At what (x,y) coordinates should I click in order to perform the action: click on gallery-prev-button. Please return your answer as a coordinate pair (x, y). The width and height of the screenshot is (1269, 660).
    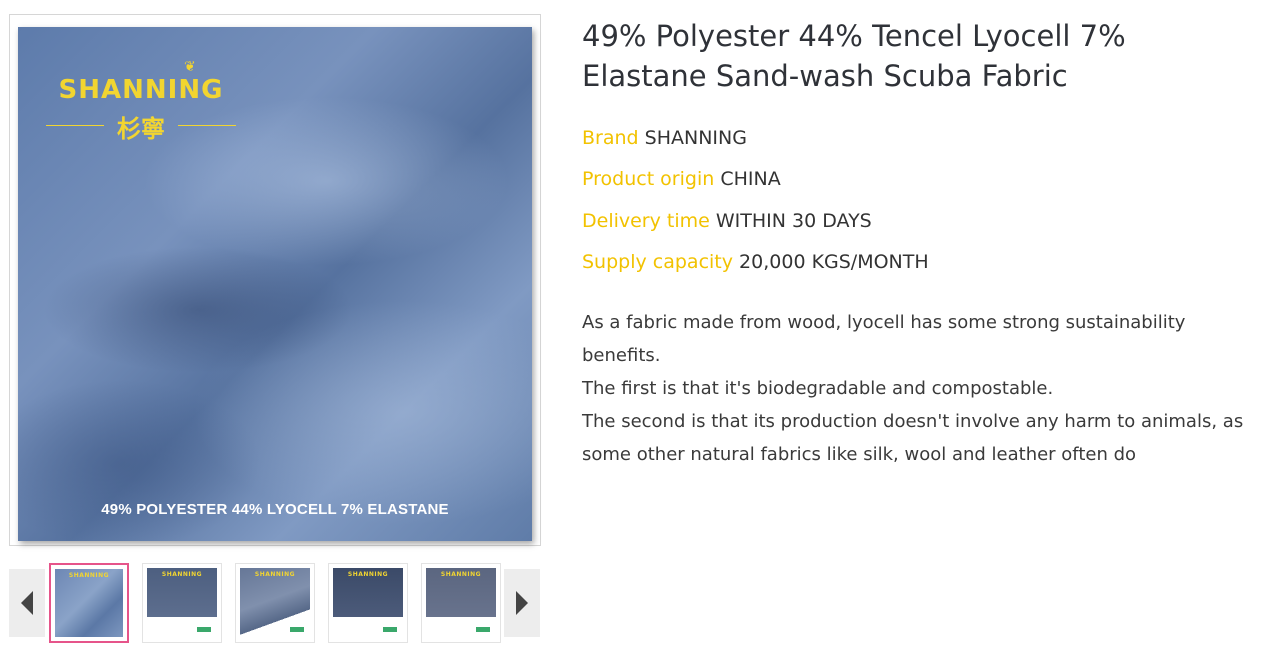
    Looking at the image, I should click on (27, 603).